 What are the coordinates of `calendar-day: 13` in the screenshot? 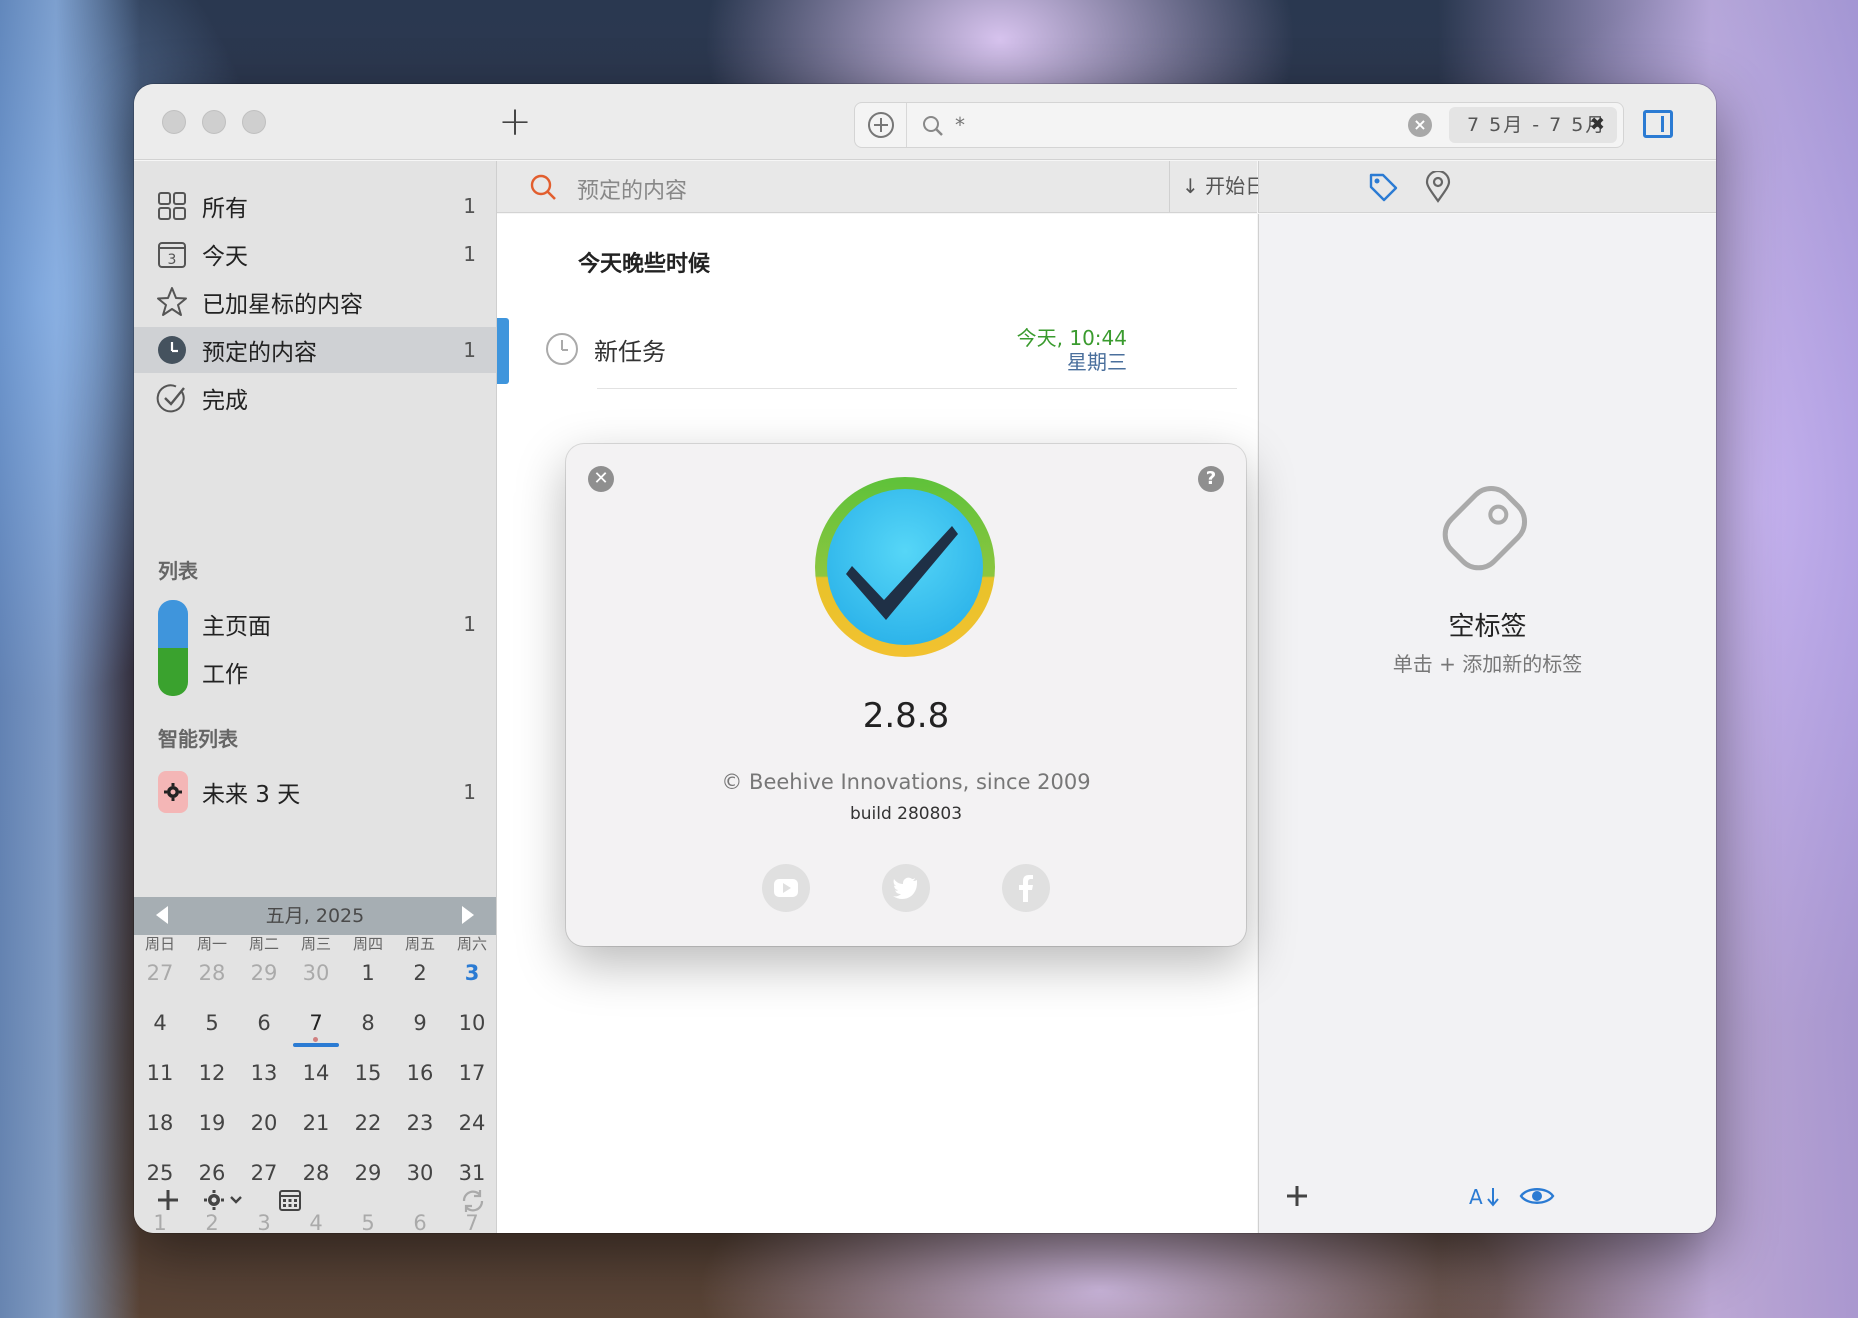 It's located at (264, 1073).